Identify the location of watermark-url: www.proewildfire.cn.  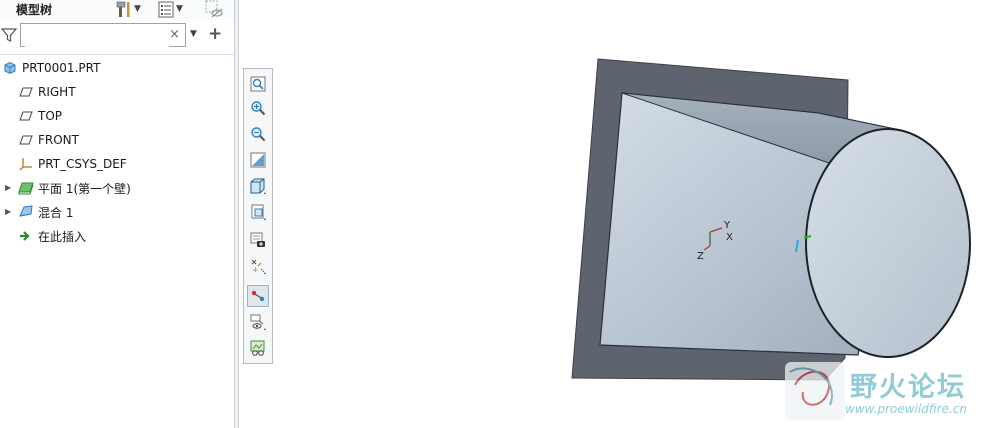
(906, 409).